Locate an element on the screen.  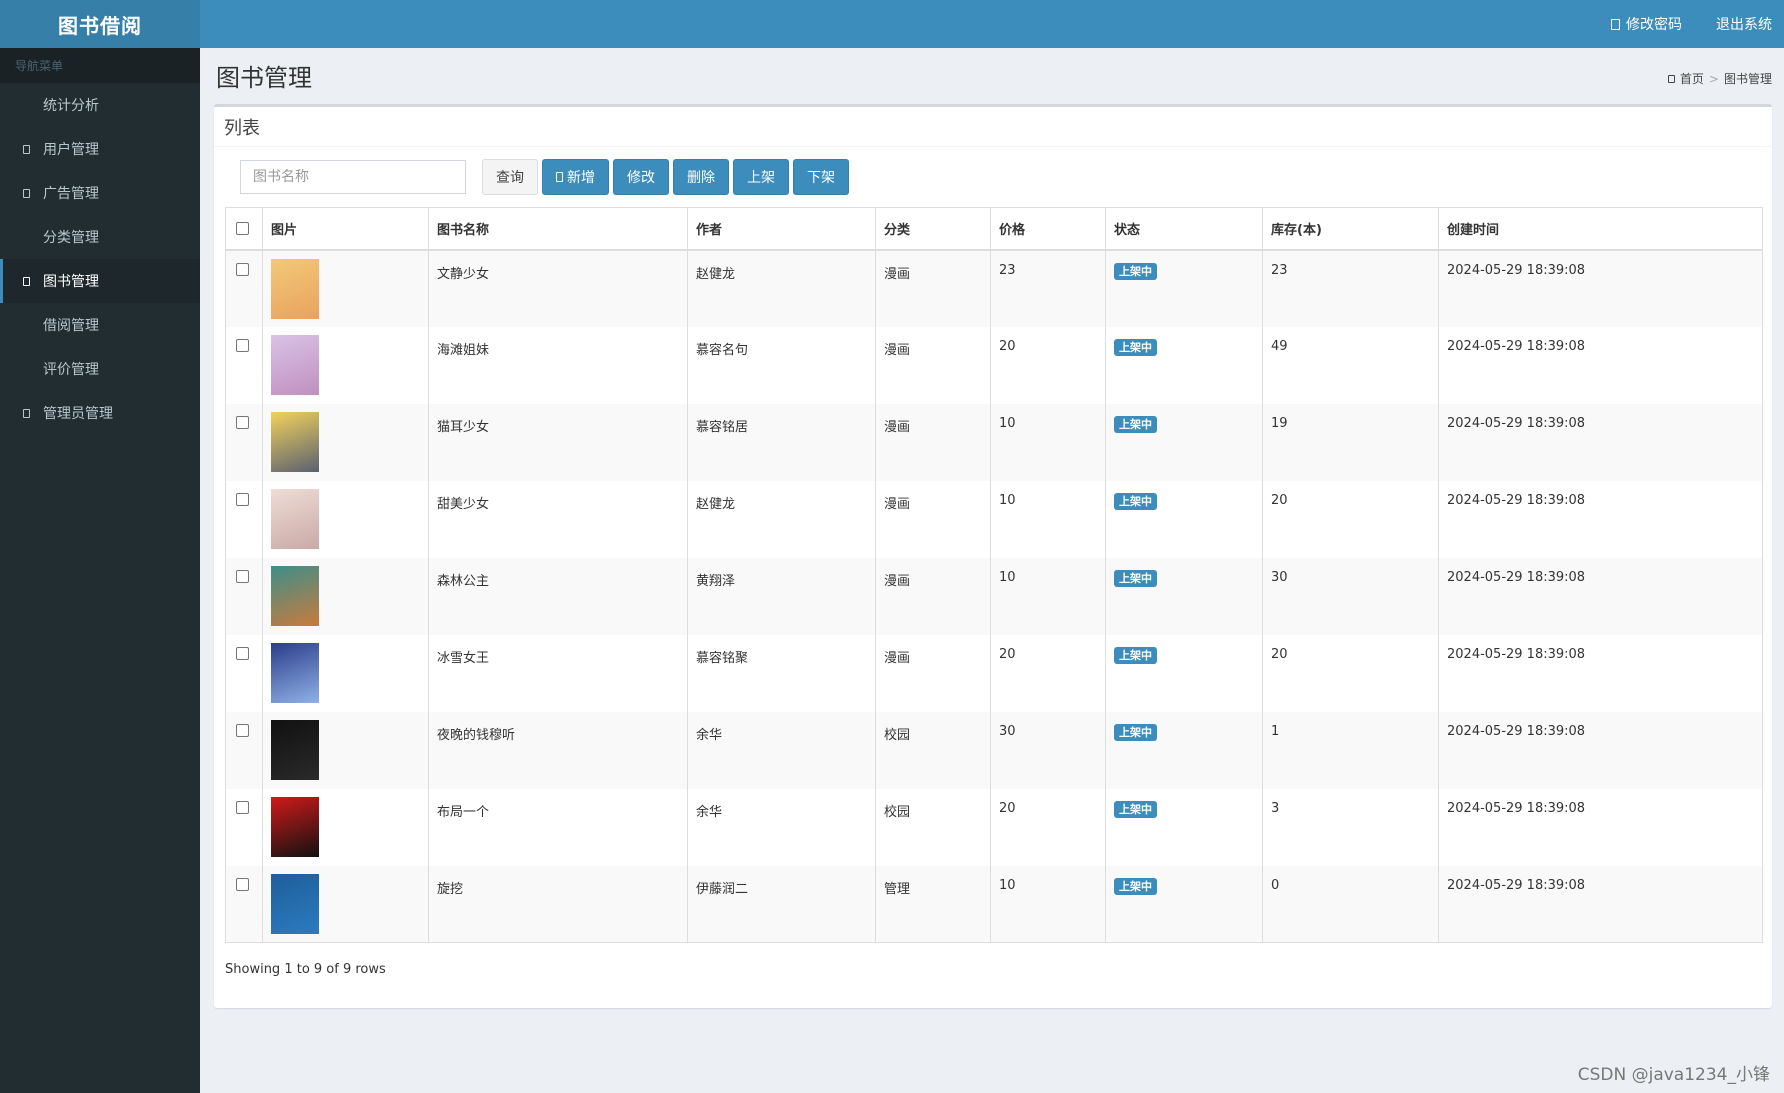
column-header: 价格 is located at coordinates (1048, 229).